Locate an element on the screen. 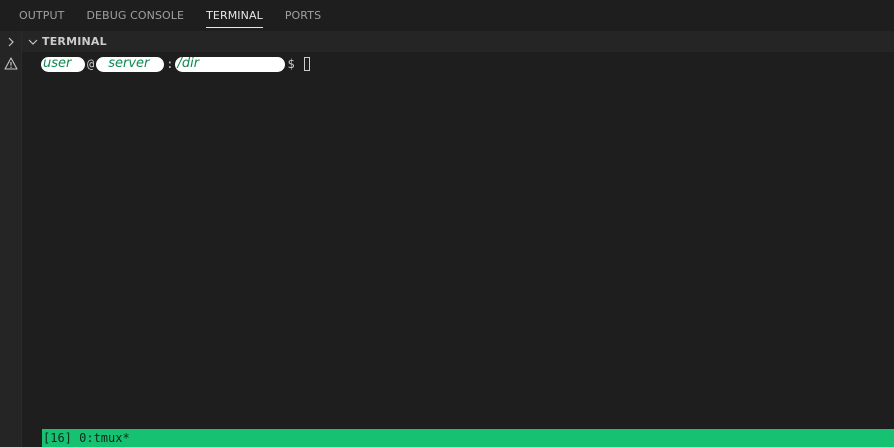  terminal-prompt: user @ server : /dir $ is located at coordinates (175, 64).